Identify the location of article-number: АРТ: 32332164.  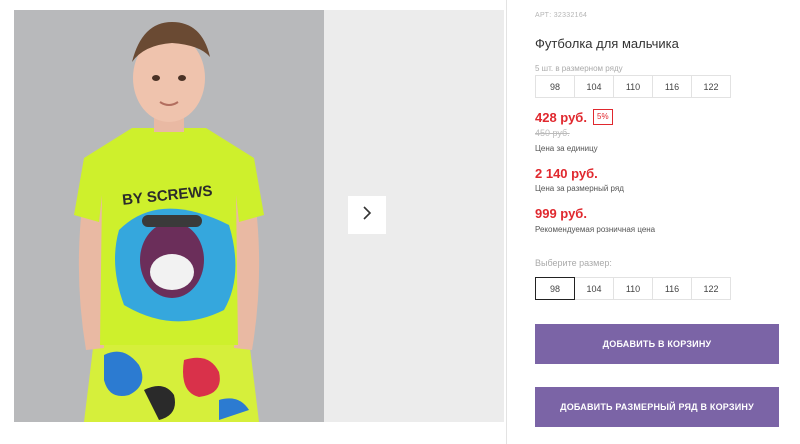
(561, 15).